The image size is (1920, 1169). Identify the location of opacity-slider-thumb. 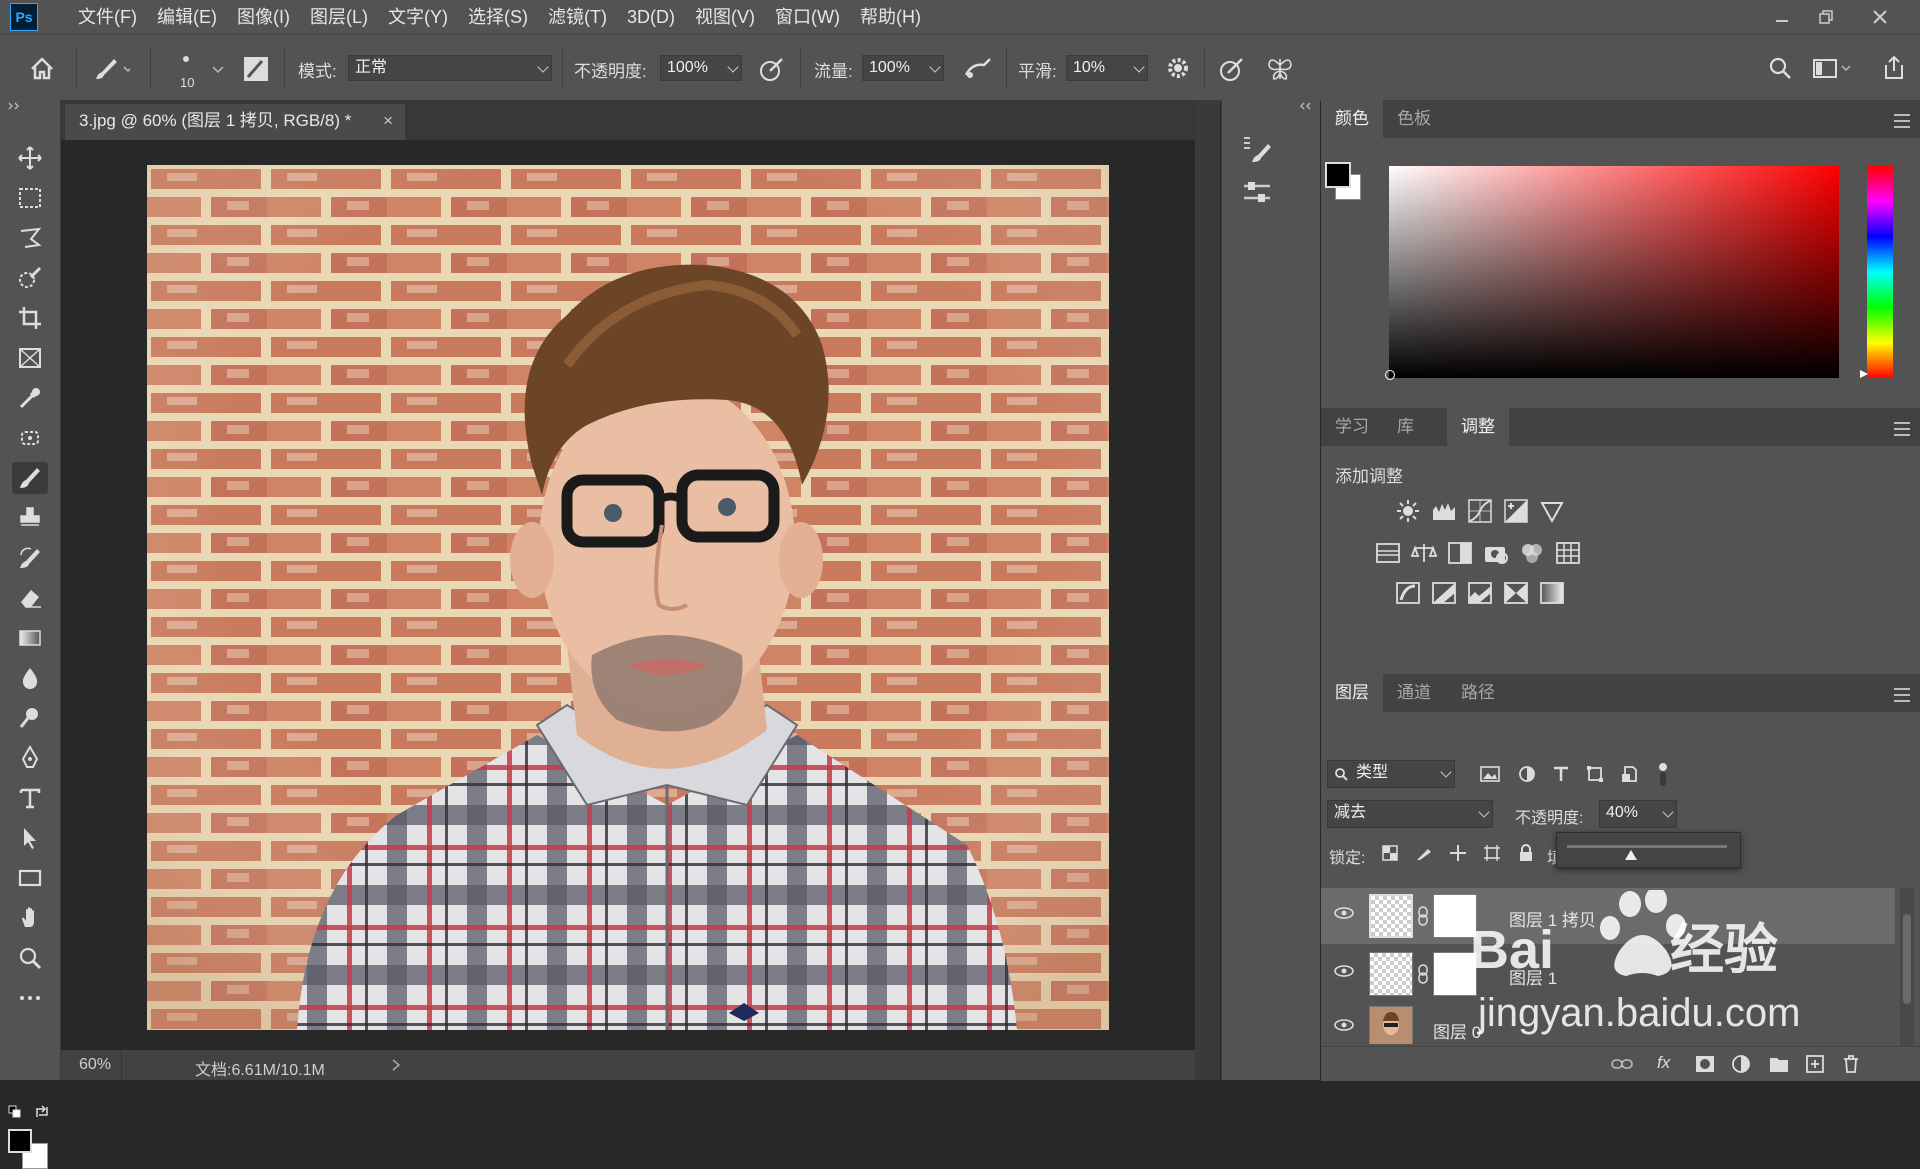
(1631, 855).